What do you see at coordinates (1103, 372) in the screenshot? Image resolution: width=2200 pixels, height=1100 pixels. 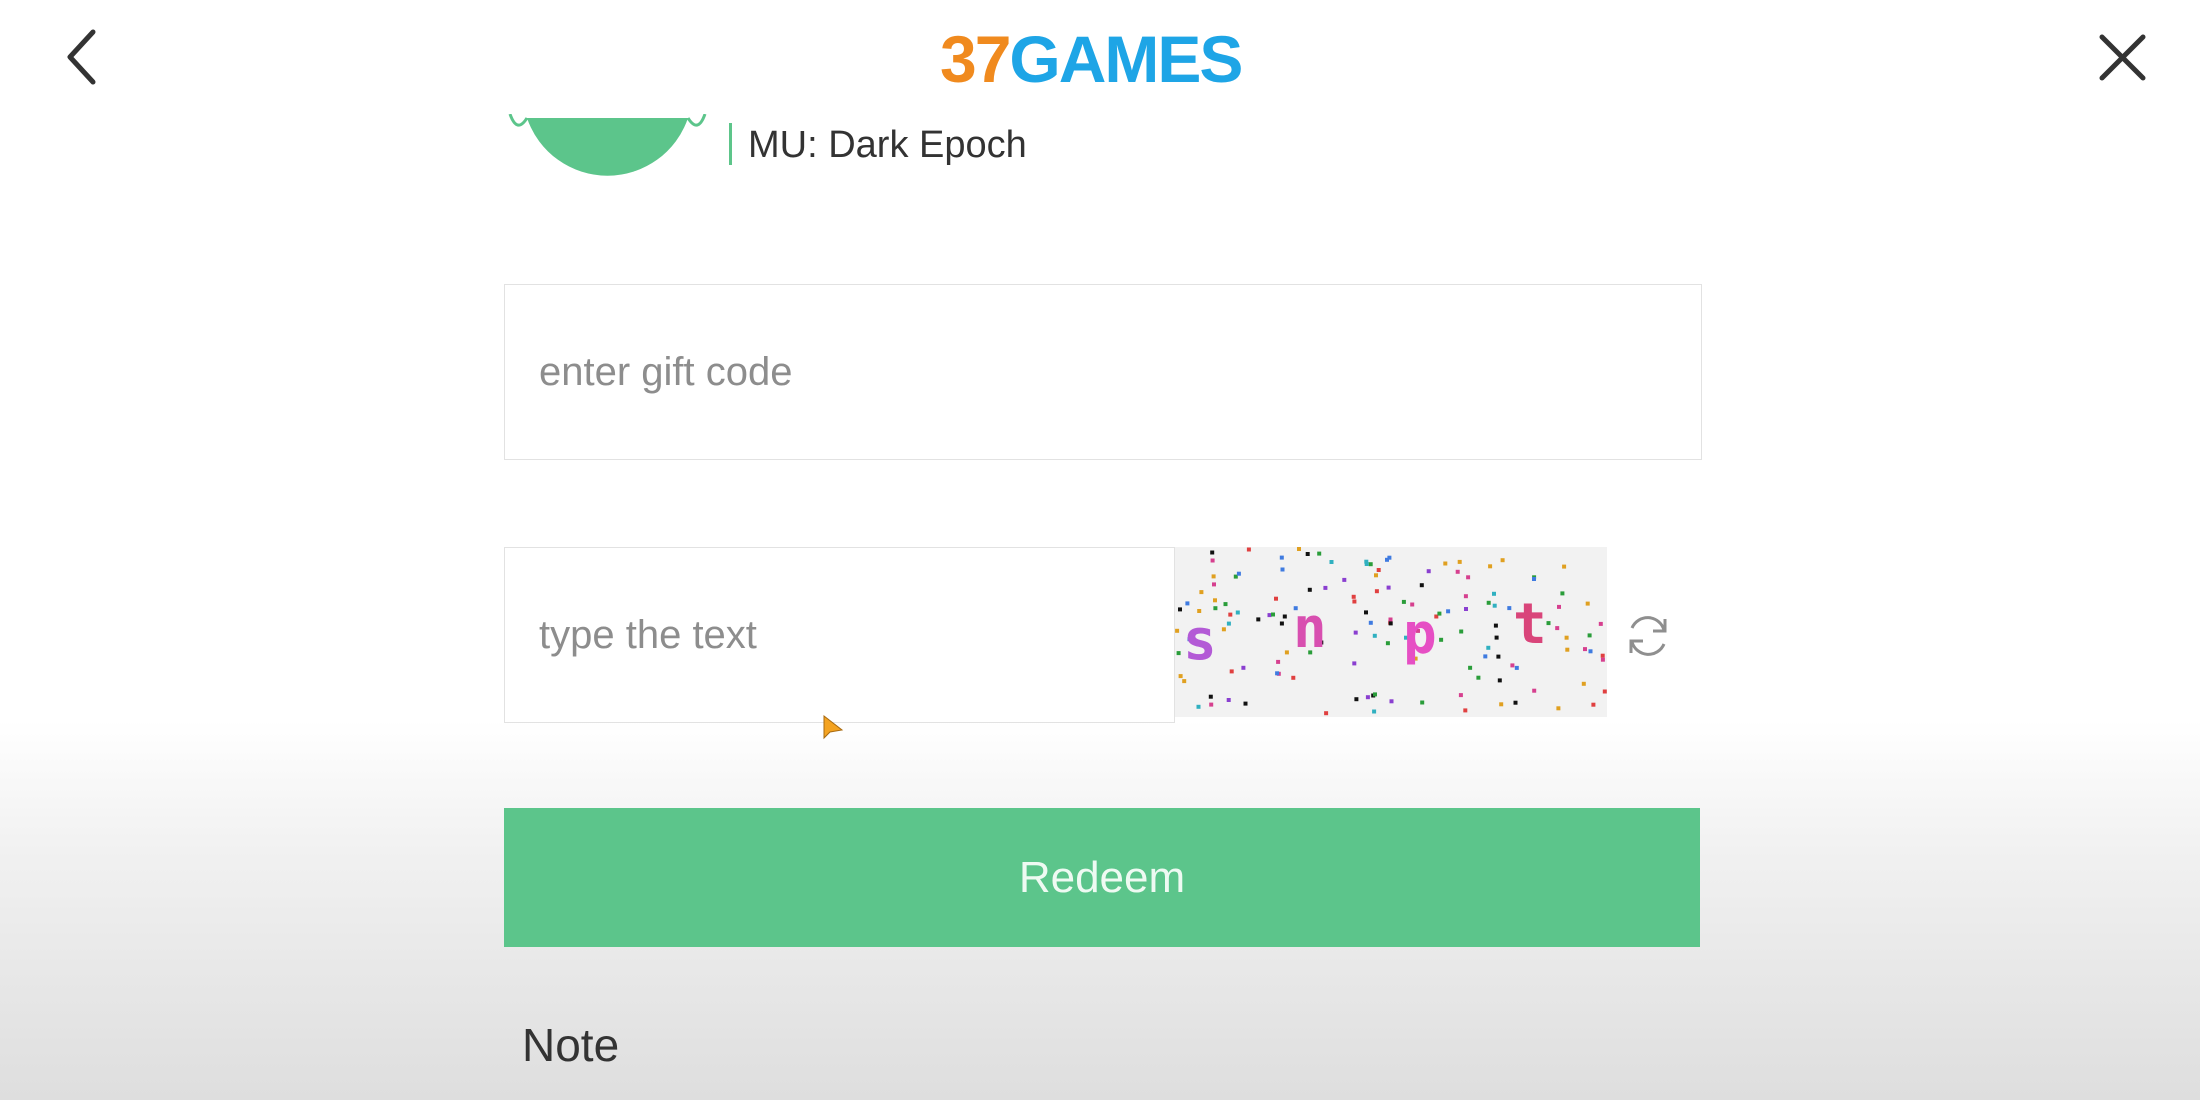 I see `gift-code-input` at bounding box center [1103, 372].